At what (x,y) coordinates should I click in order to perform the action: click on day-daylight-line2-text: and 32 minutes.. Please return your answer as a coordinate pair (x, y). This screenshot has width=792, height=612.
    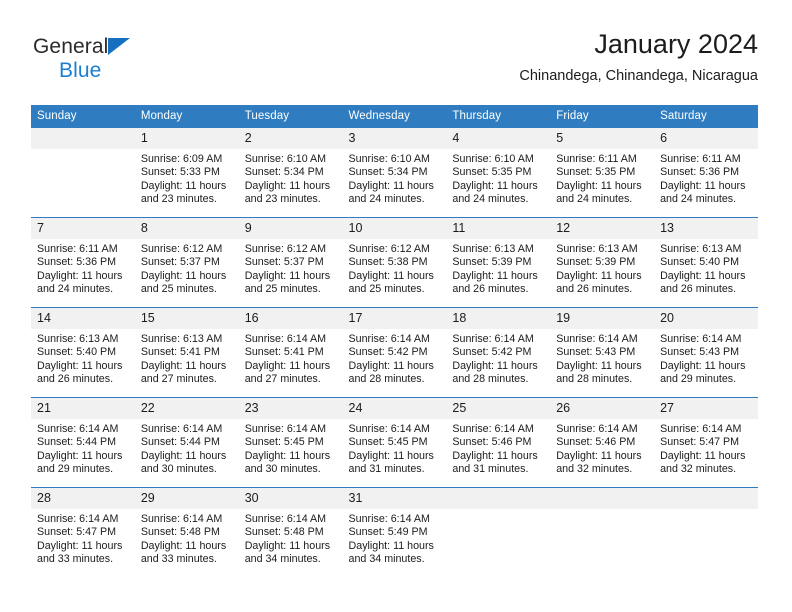
    Looking at the image, I should click on (594, 469).